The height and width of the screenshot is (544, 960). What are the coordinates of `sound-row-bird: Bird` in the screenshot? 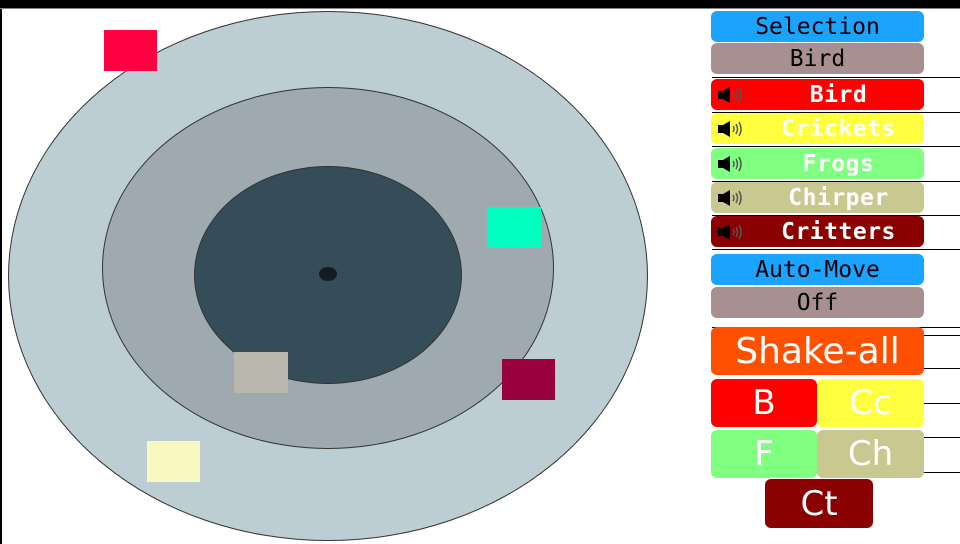 It's located at (817, 94).